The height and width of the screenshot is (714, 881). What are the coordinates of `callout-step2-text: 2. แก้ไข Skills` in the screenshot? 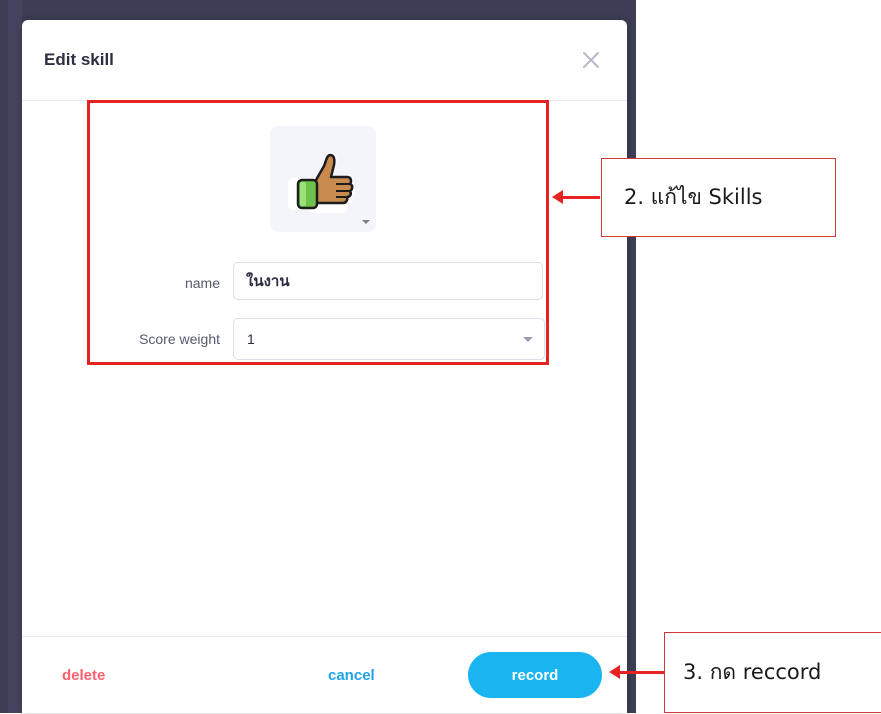 It's located at (693, 197).